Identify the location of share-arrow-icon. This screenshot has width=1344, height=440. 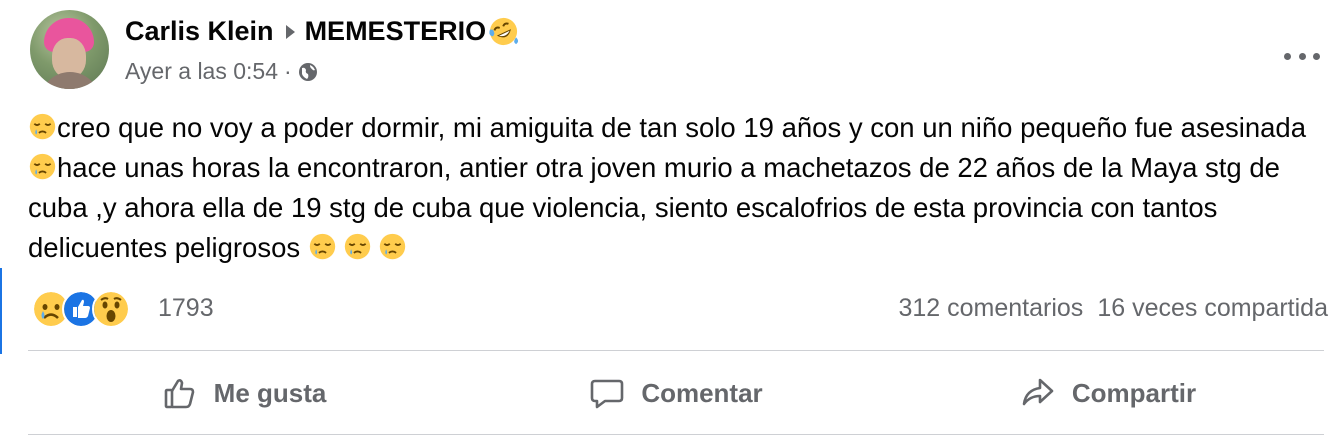
(1038, 392).